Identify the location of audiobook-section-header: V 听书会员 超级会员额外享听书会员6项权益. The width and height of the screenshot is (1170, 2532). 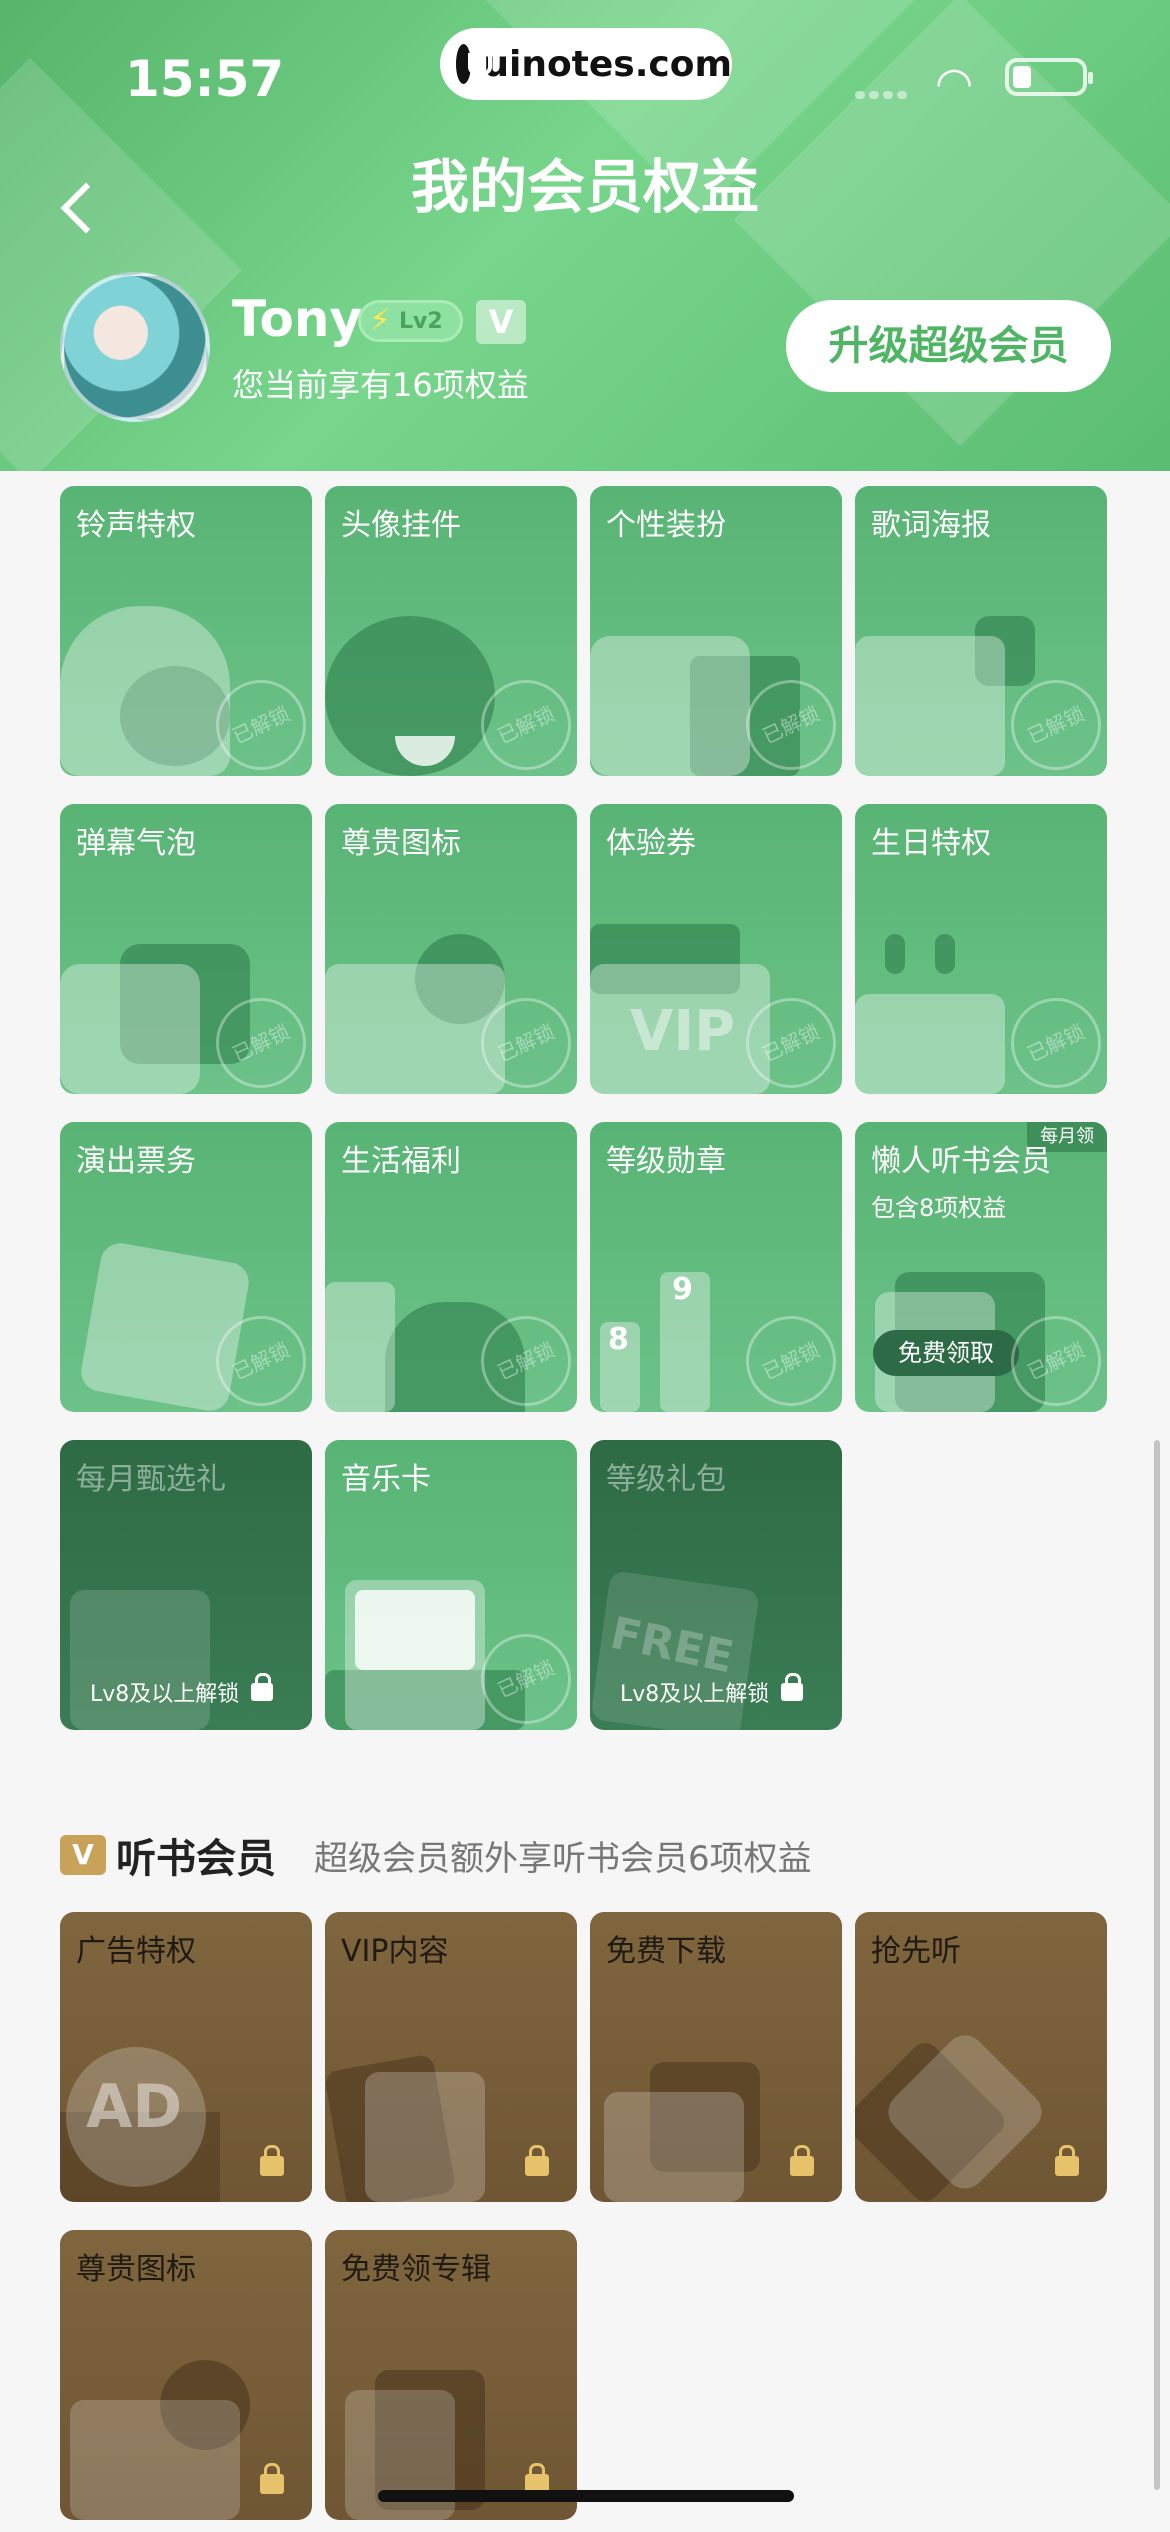
(436, 1855).